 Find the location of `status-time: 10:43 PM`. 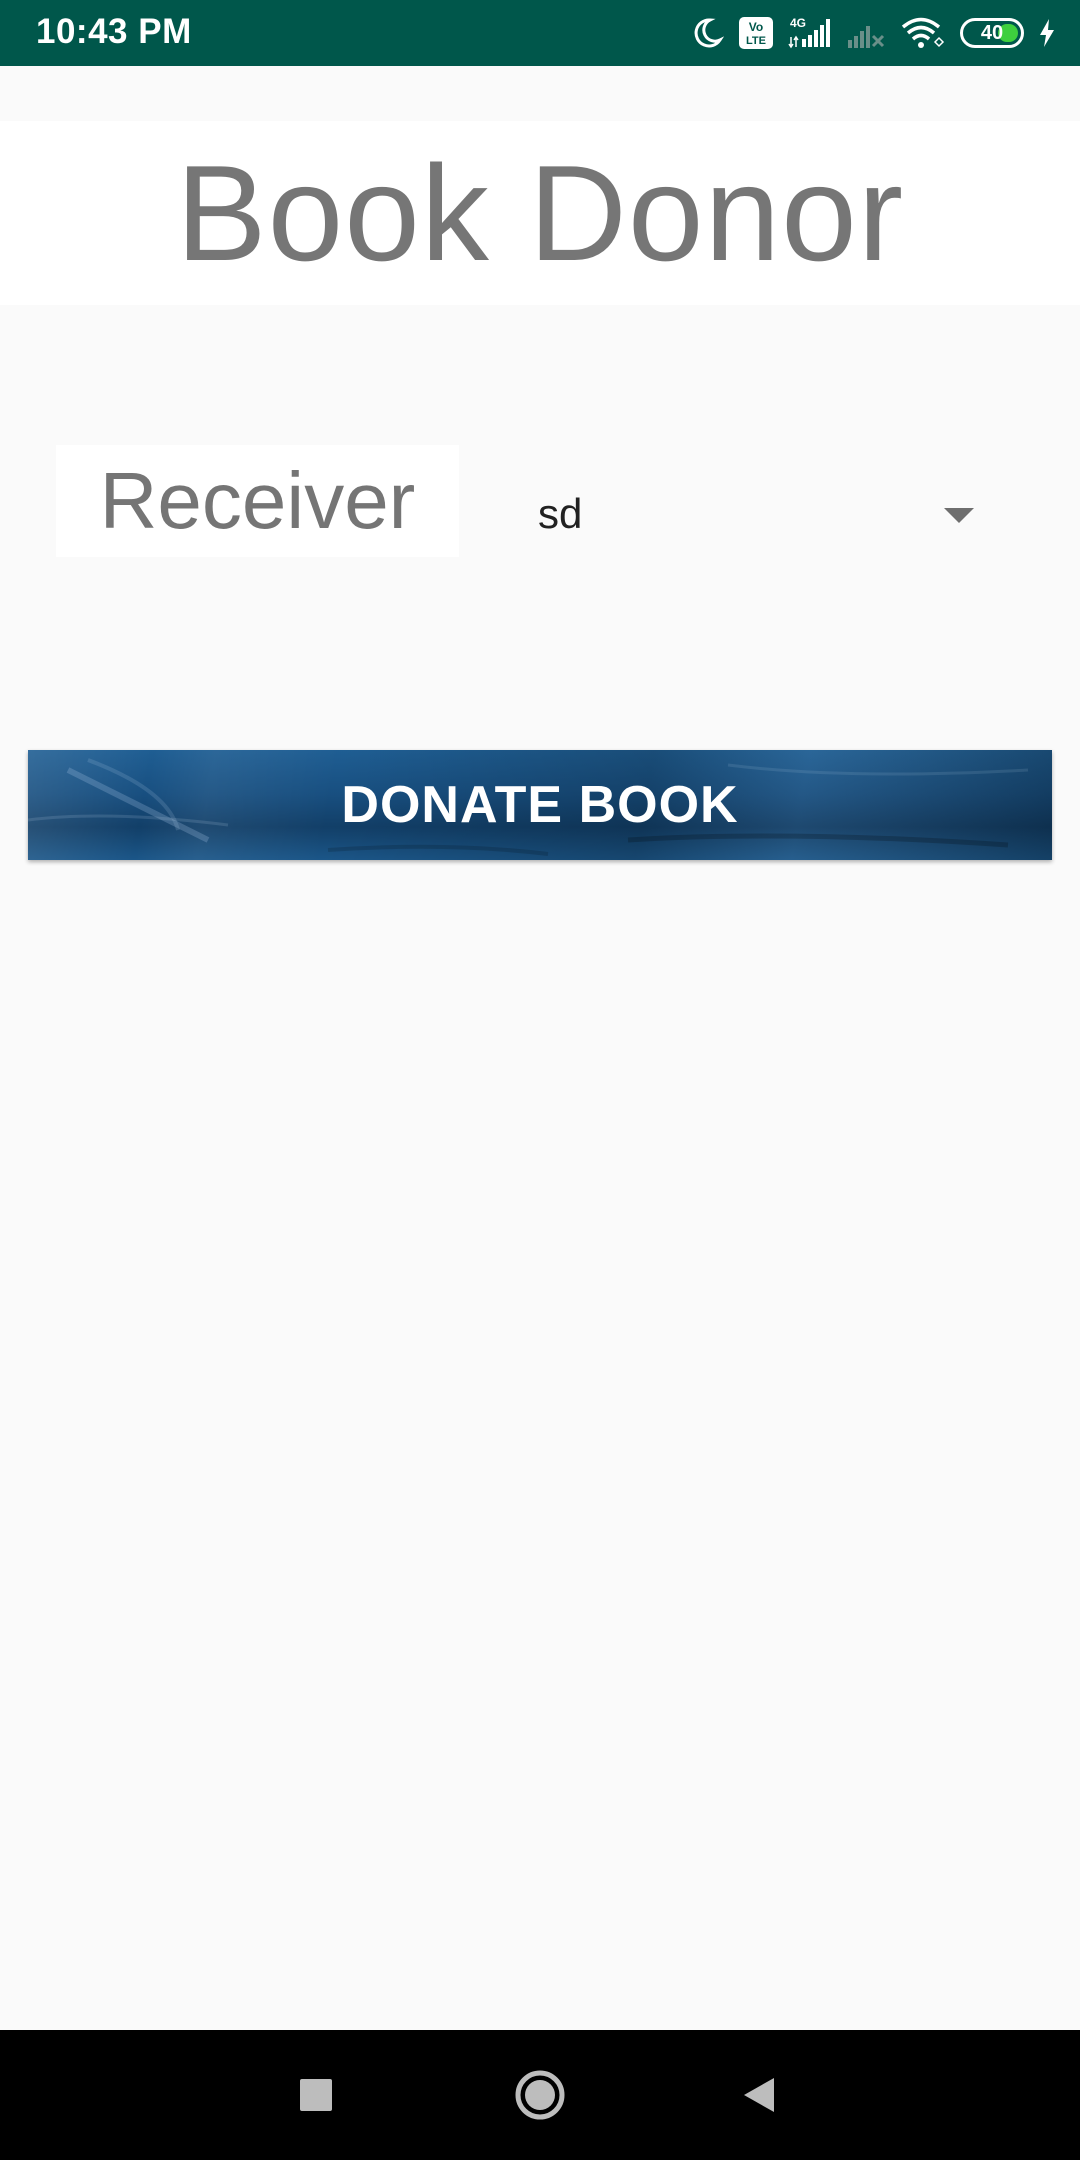

status-time: 10:43 PM is located at coordinates (114, 31).